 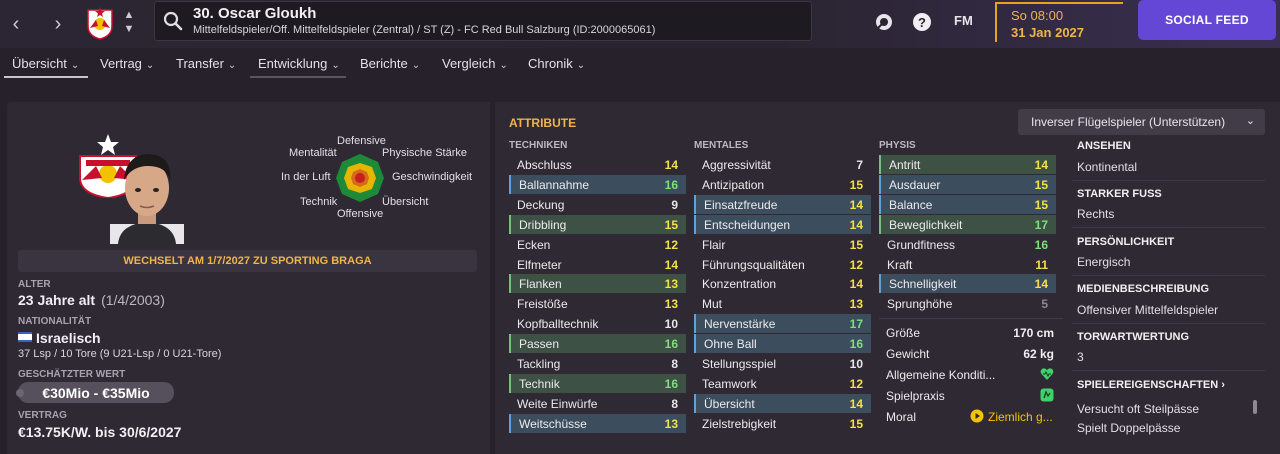 I want to click on attribute-row: Weite Einwürfe 8, so click(x=597, y=403).